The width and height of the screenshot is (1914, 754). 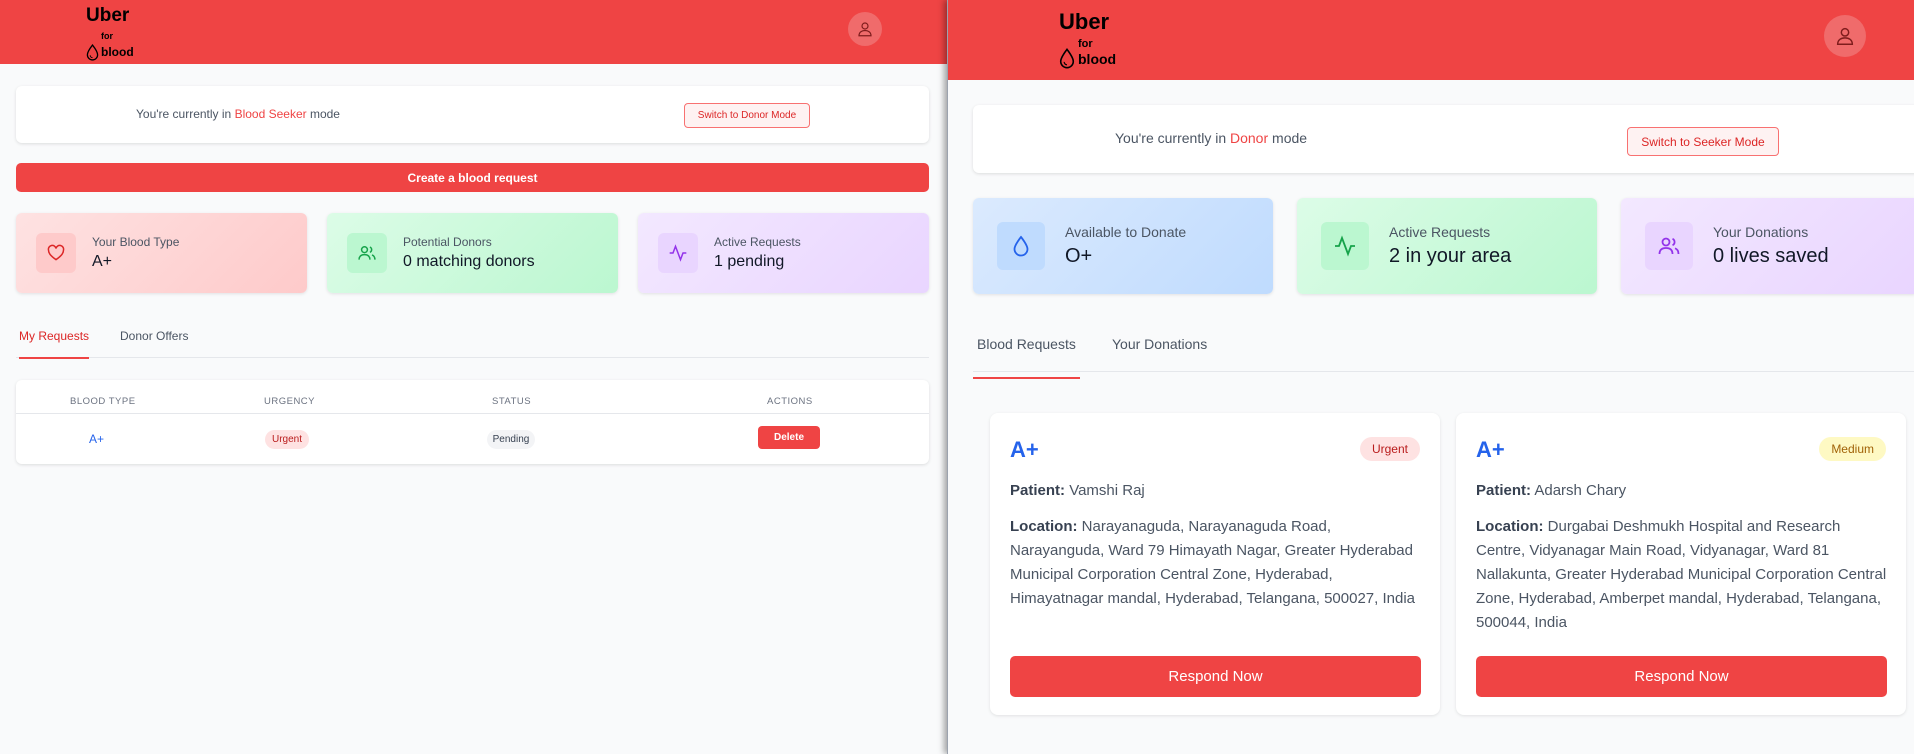 I want to click on stat-value: 1 pending, so click(x=749, y=261).